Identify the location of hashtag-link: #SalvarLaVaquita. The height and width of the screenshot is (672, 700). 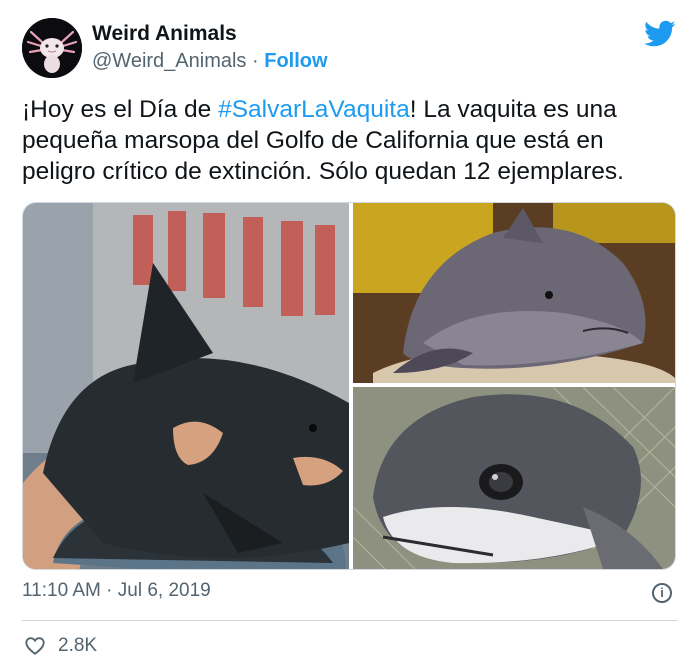
(314, 109).